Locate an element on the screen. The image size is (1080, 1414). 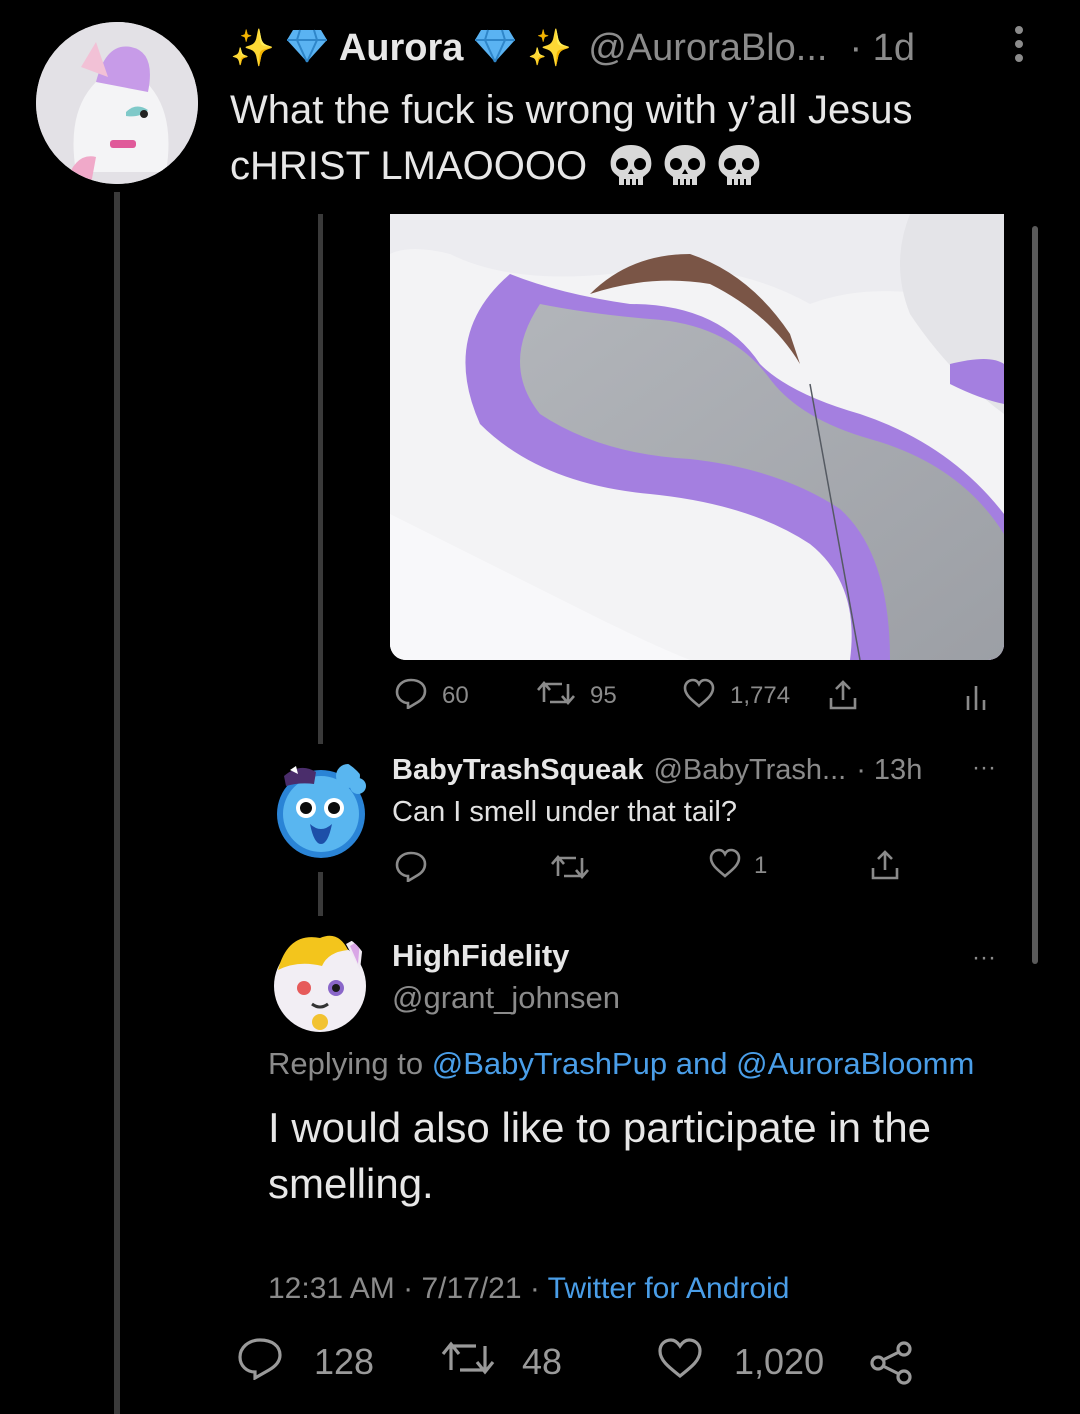
reply1-like-button: 1 is located at coordinates (737, 866).